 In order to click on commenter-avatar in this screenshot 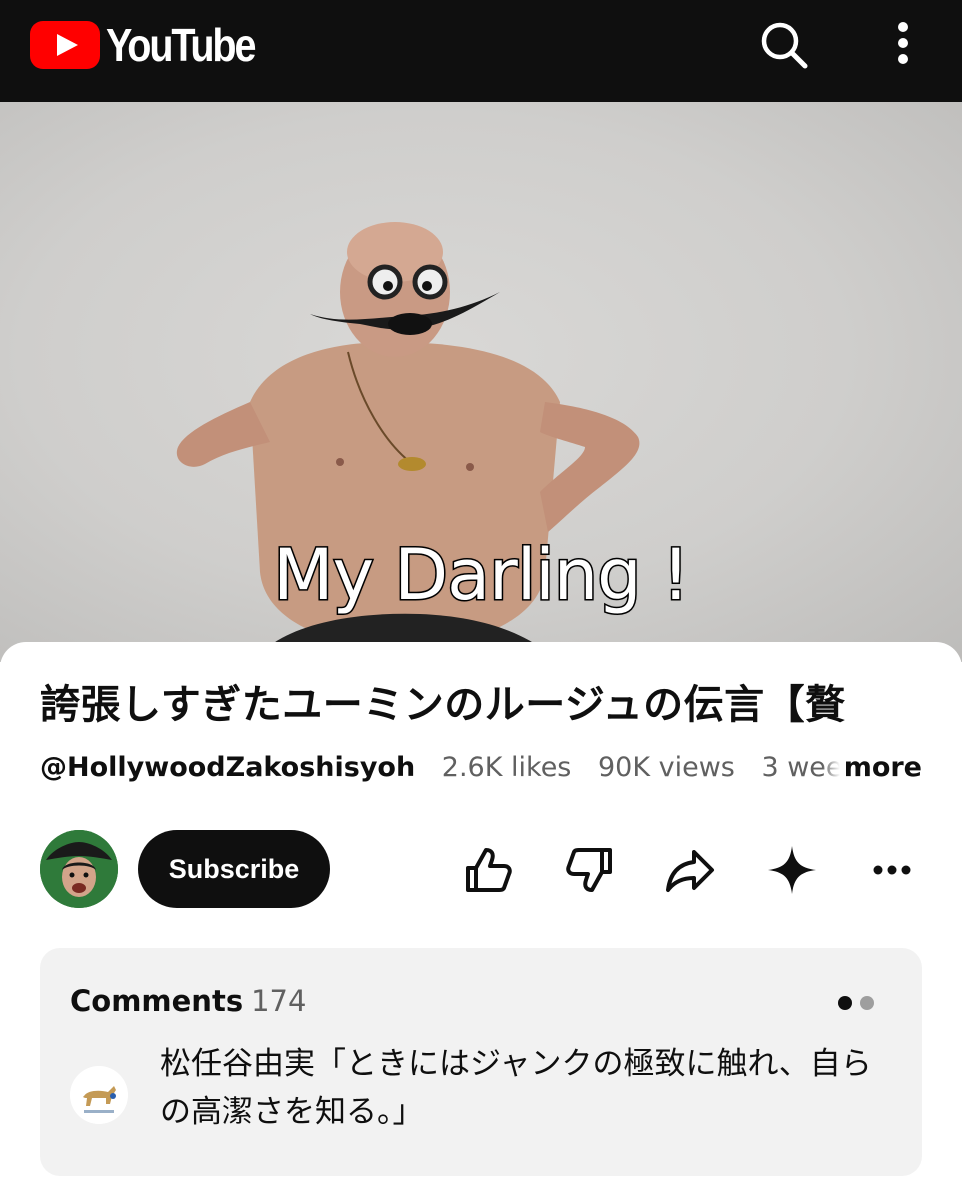, I will do `click(99, 1095)`.